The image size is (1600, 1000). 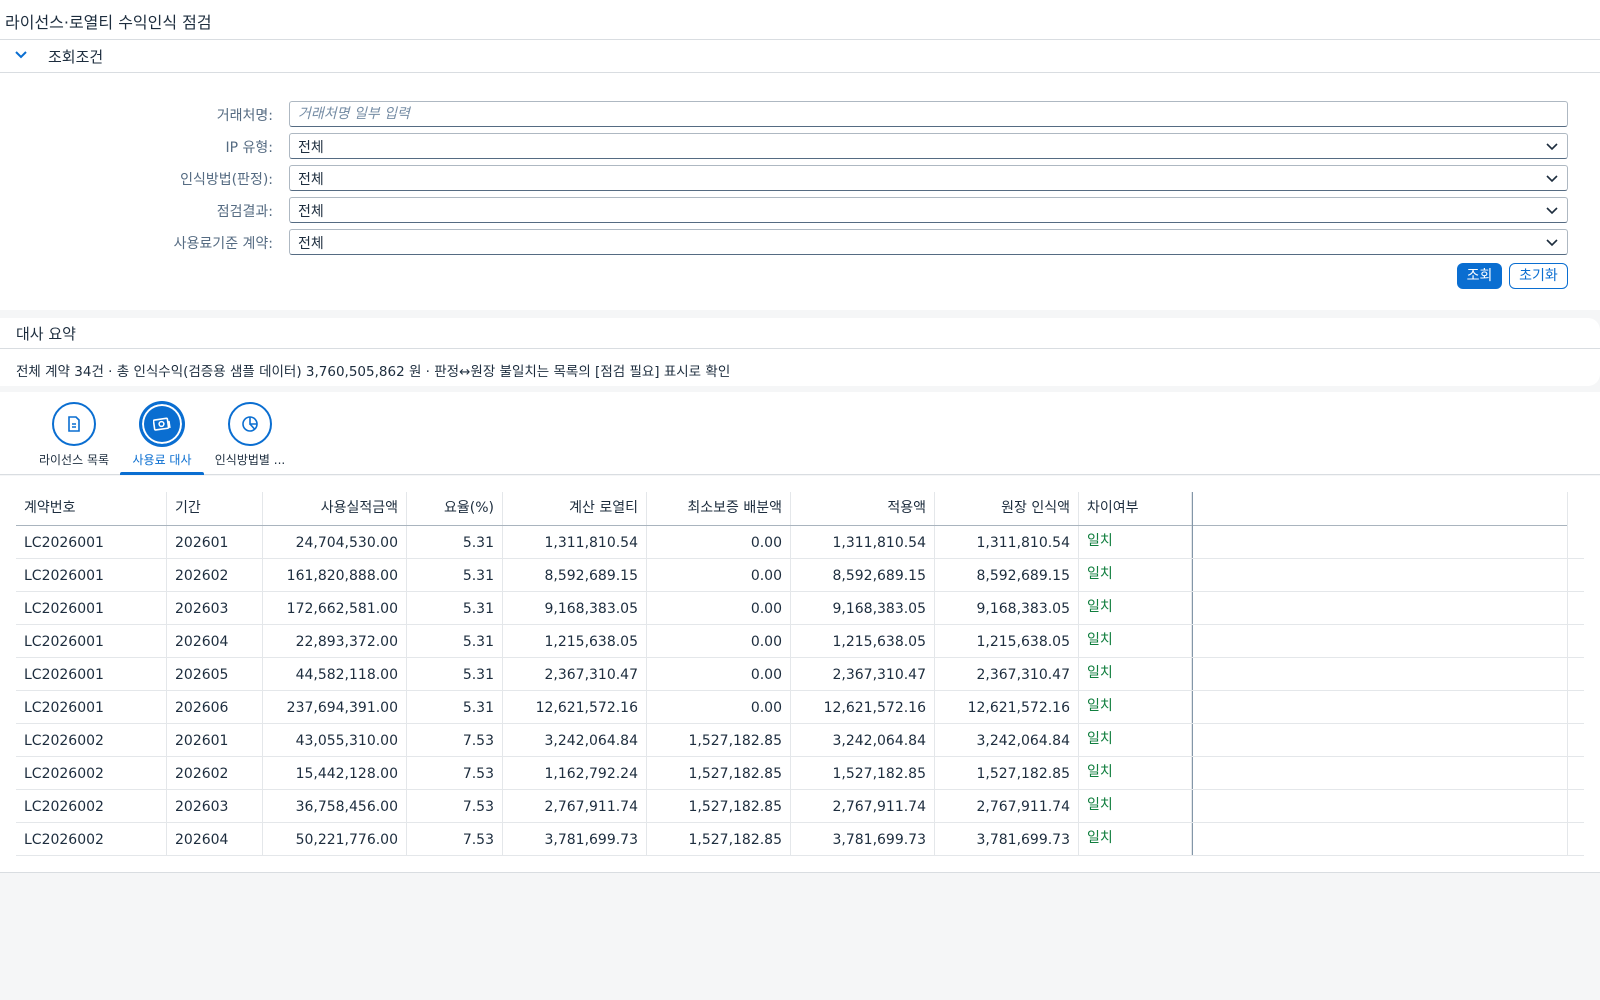 What do you see at coordinates (215, 773) in the screenshot?
I see `cell-period: 202602` at bounding box center [215, 773].